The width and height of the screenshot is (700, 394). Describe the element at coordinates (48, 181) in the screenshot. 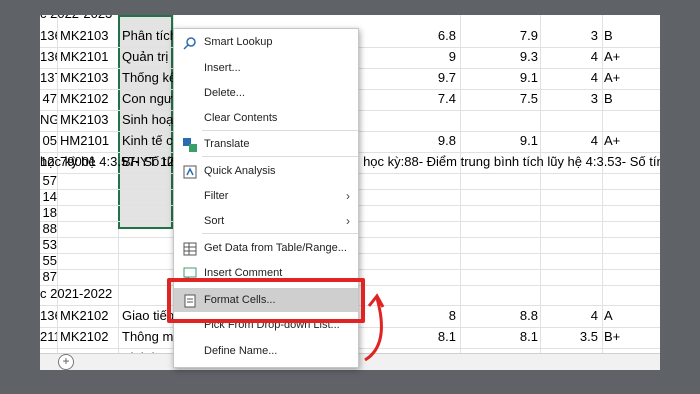

I see `cell-a: 57` at that location.